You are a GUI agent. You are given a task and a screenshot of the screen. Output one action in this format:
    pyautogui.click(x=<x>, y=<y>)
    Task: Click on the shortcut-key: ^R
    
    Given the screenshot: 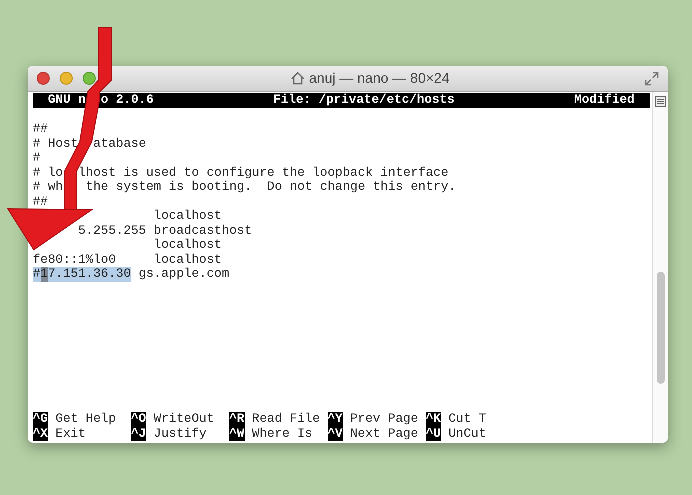 What is the action you would take?
    pyautogui.click(x=237, y=419)
    